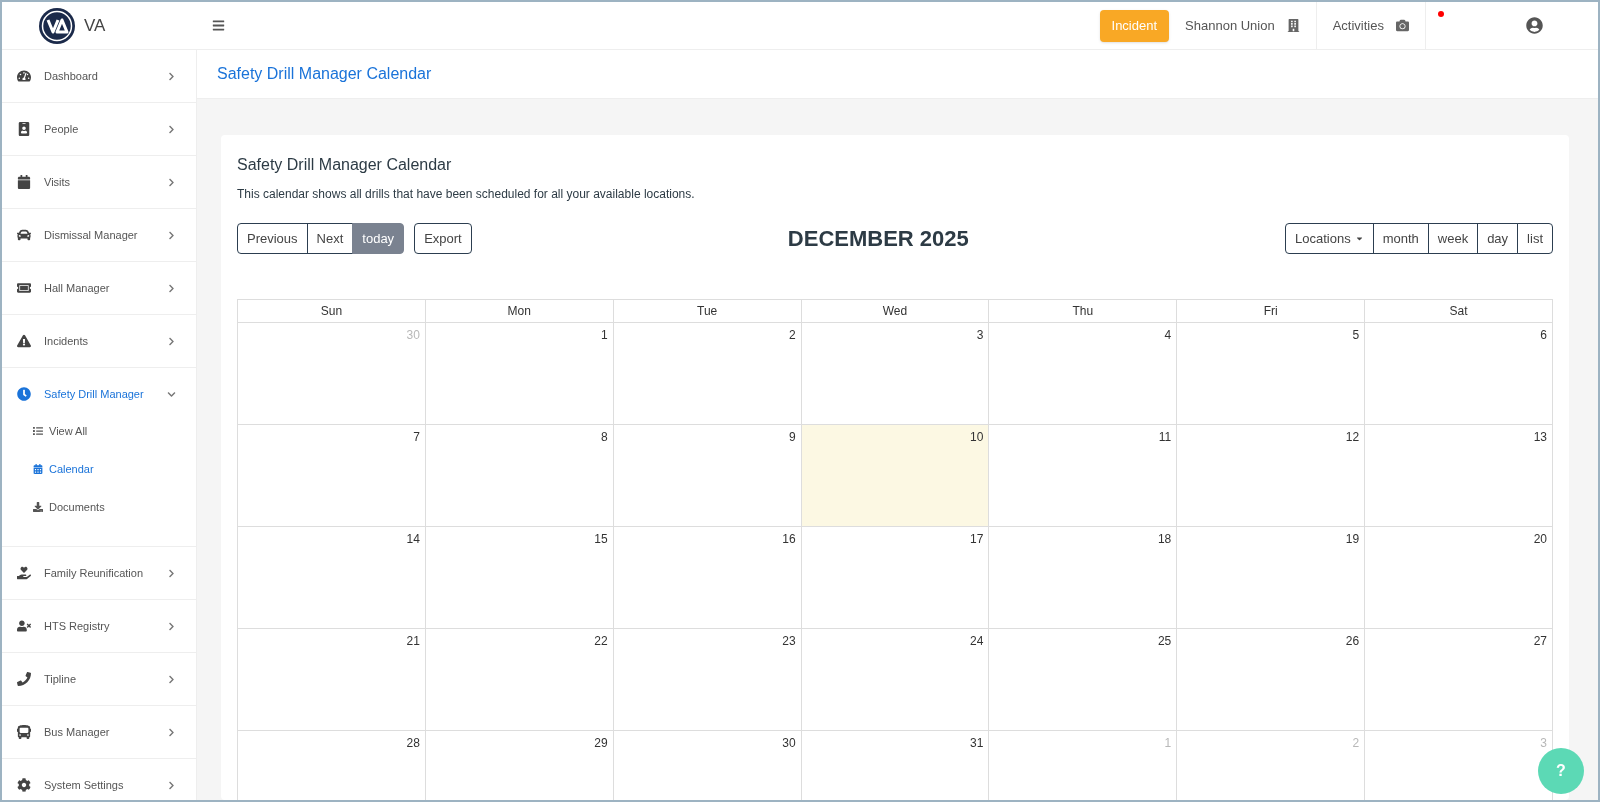  What do you see at coordinates (1540, 641) in the screenshot?
I see `day-number: 27` at bounding box center [1540, 641].